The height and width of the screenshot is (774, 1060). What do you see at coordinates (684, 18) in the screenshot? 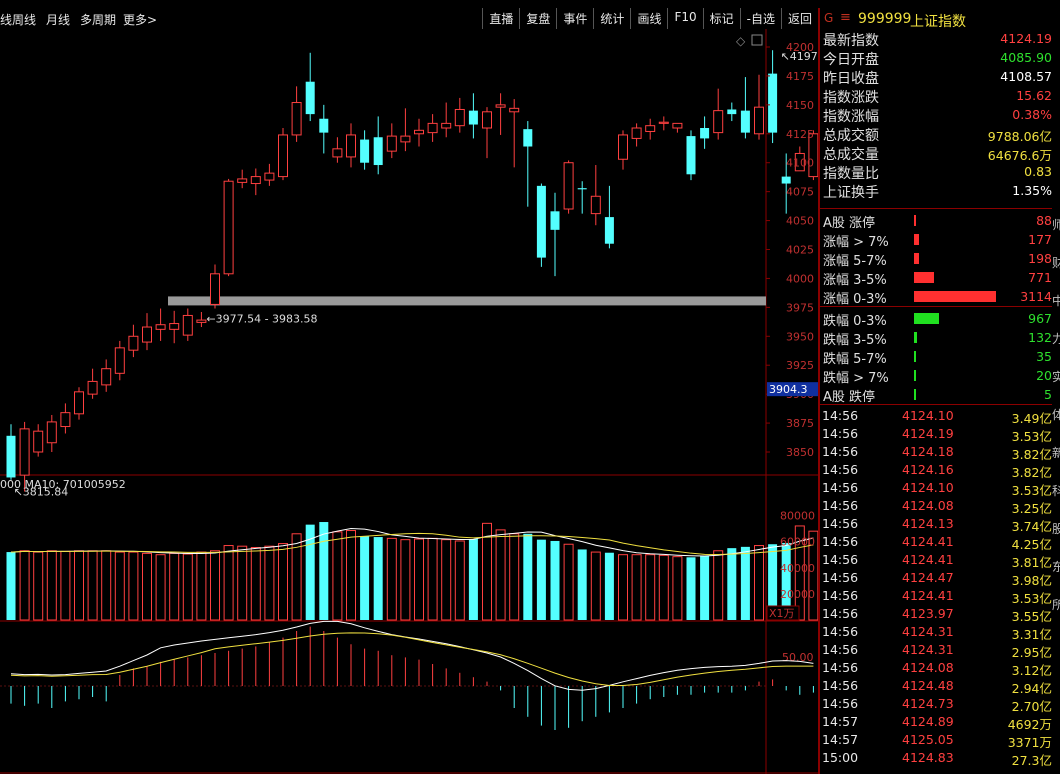
I see `f10-button: F10` at bounding box center [684, 18].